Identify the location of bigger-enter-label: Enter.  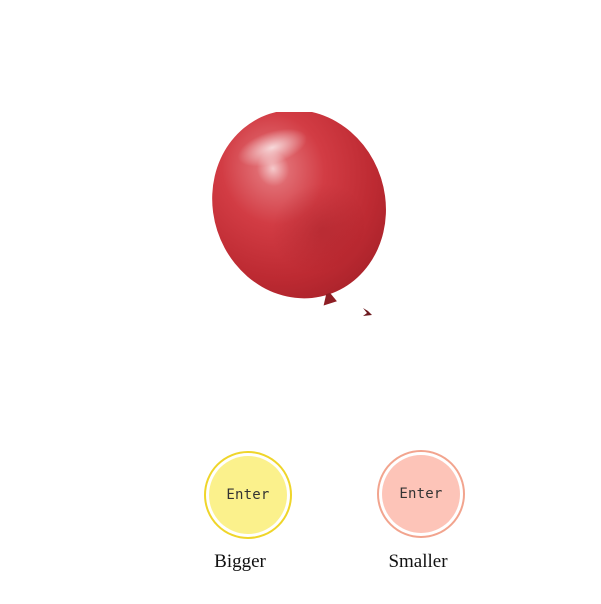
(248, 495).